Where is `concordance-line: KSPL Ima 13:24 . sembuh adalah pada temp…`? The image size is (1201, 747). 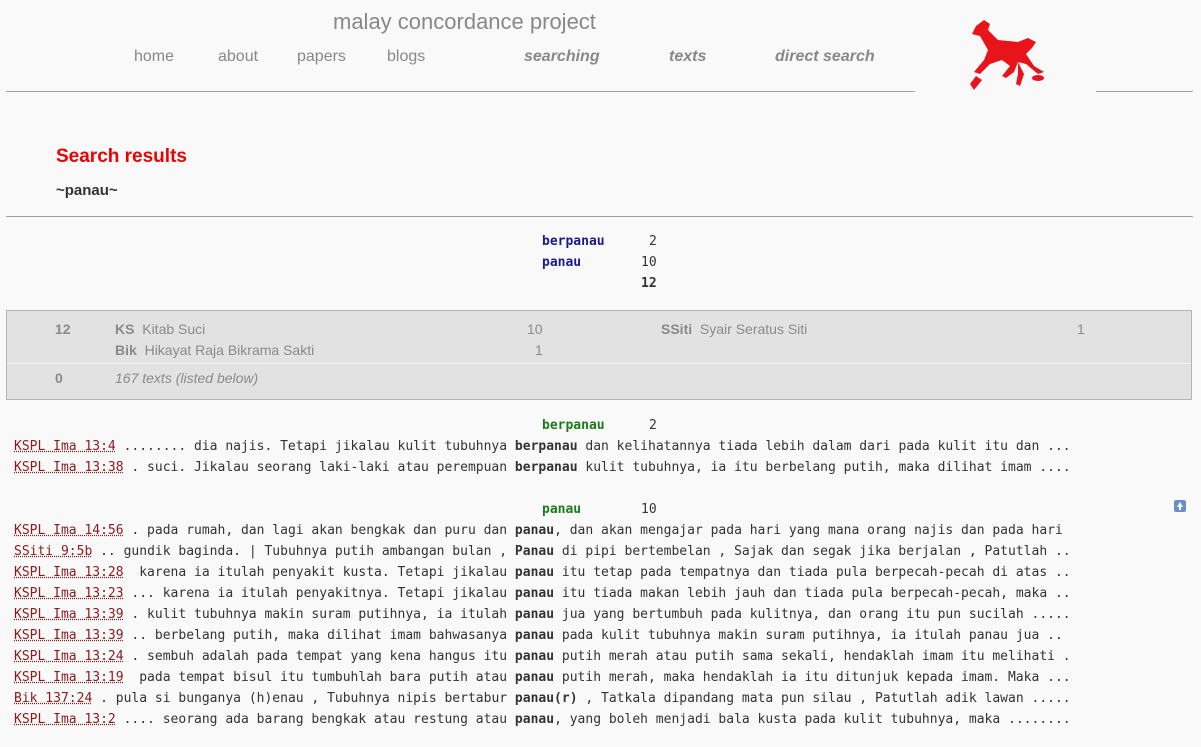
concordance-line: KSPL Ima 13:24 . sembuh adalah pada temp… is located at coordinates (542, 656).